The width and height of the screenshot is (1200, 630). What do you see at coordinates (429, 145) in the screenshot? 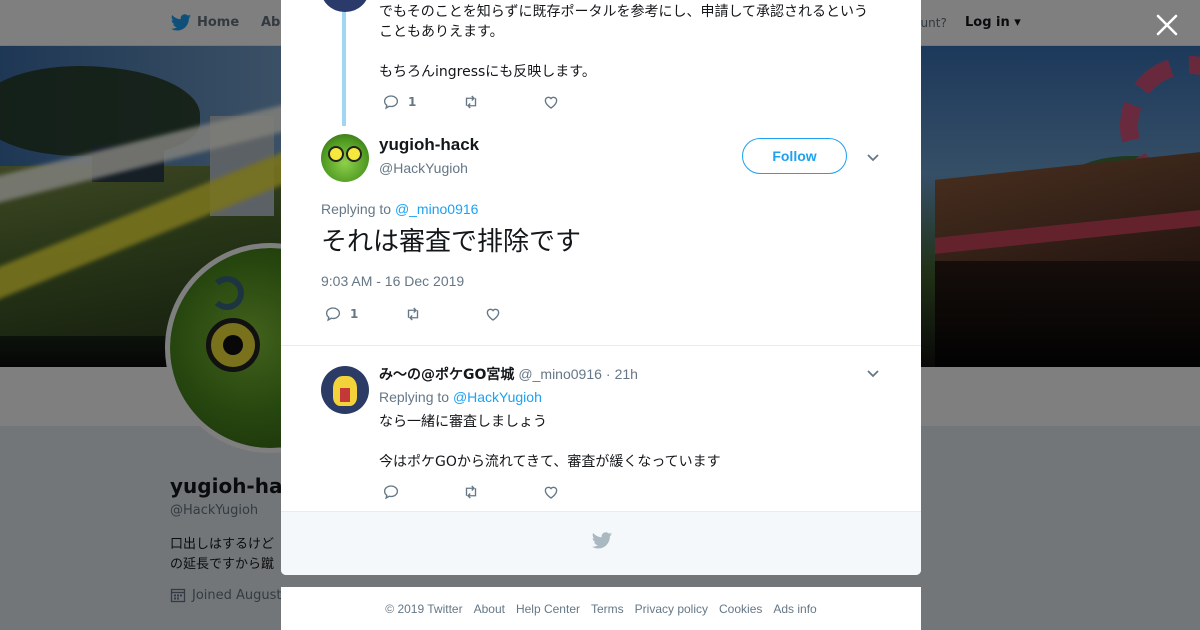
I see `tweet-author-name: yugioh-hack` at bounding box center [429, 145].